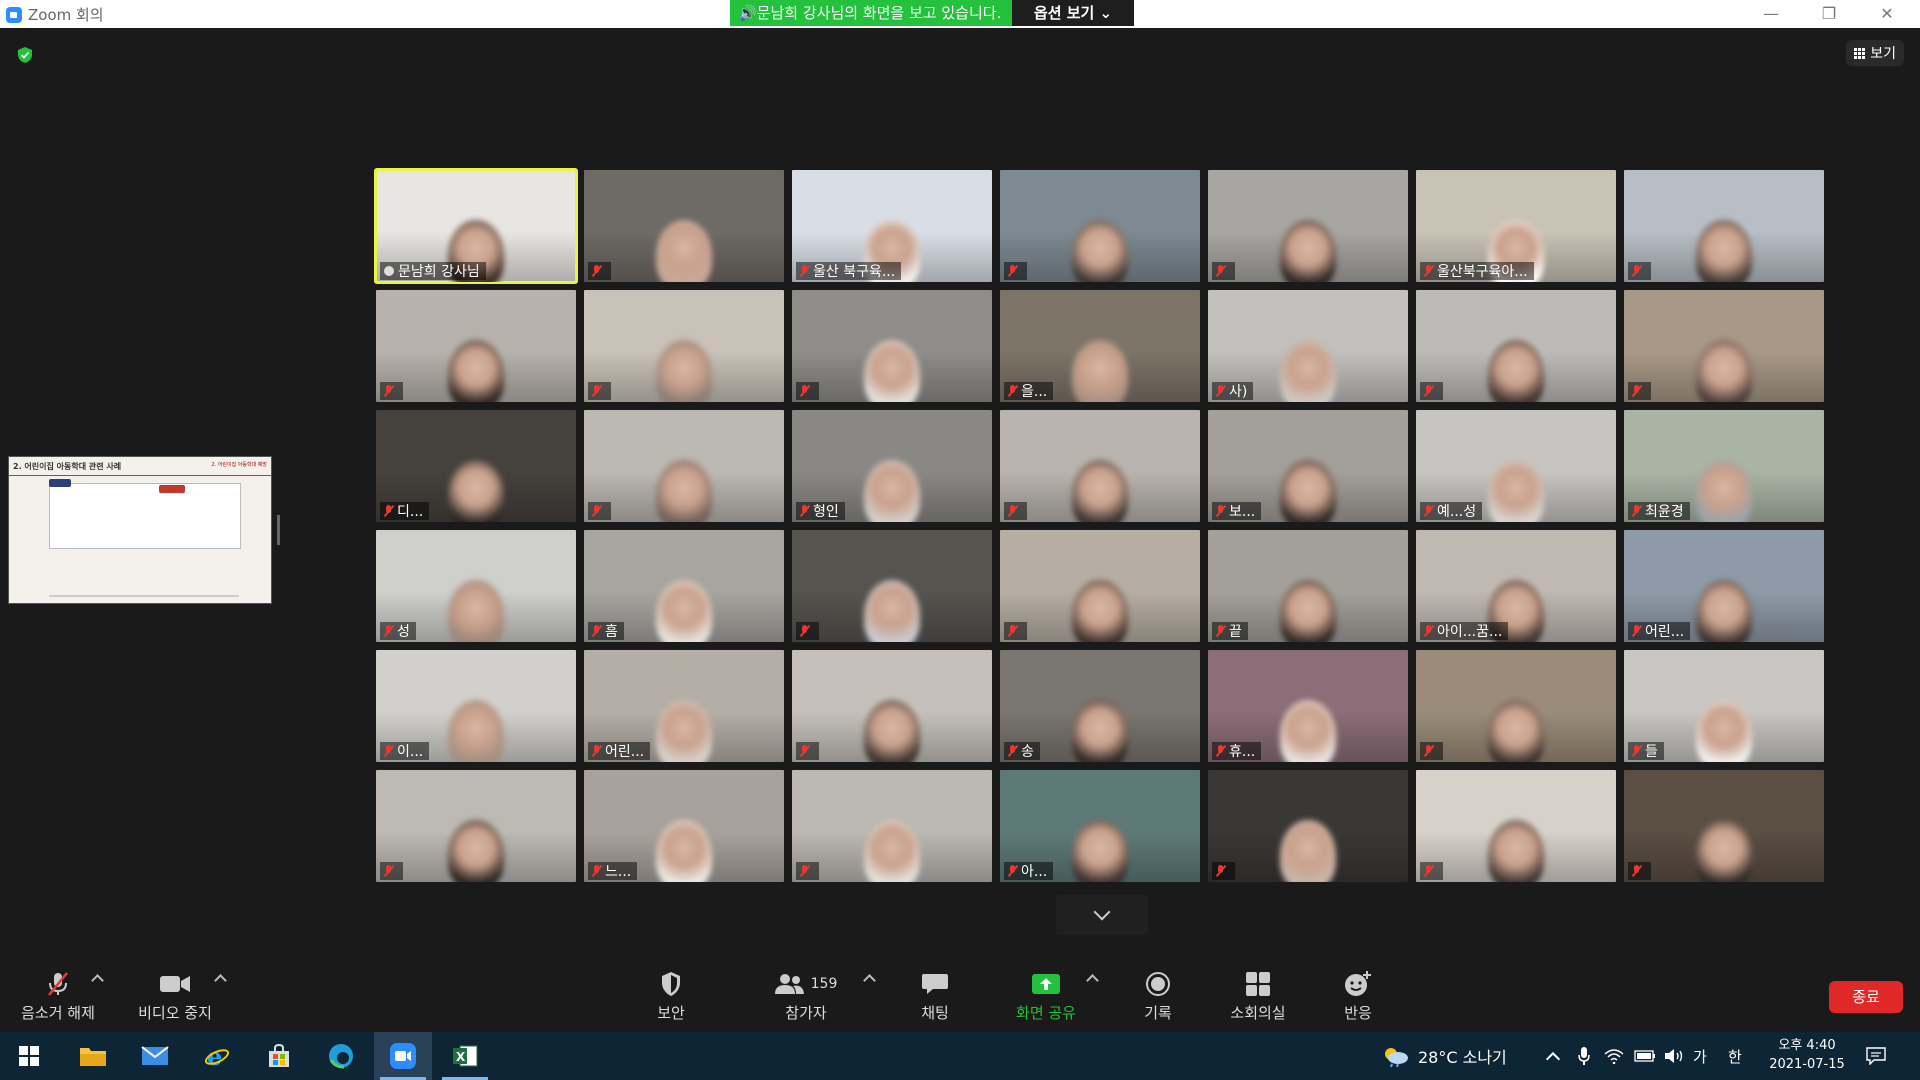  I want to click on internet-explorer-taskbar-button: e, so click(217, 1056).